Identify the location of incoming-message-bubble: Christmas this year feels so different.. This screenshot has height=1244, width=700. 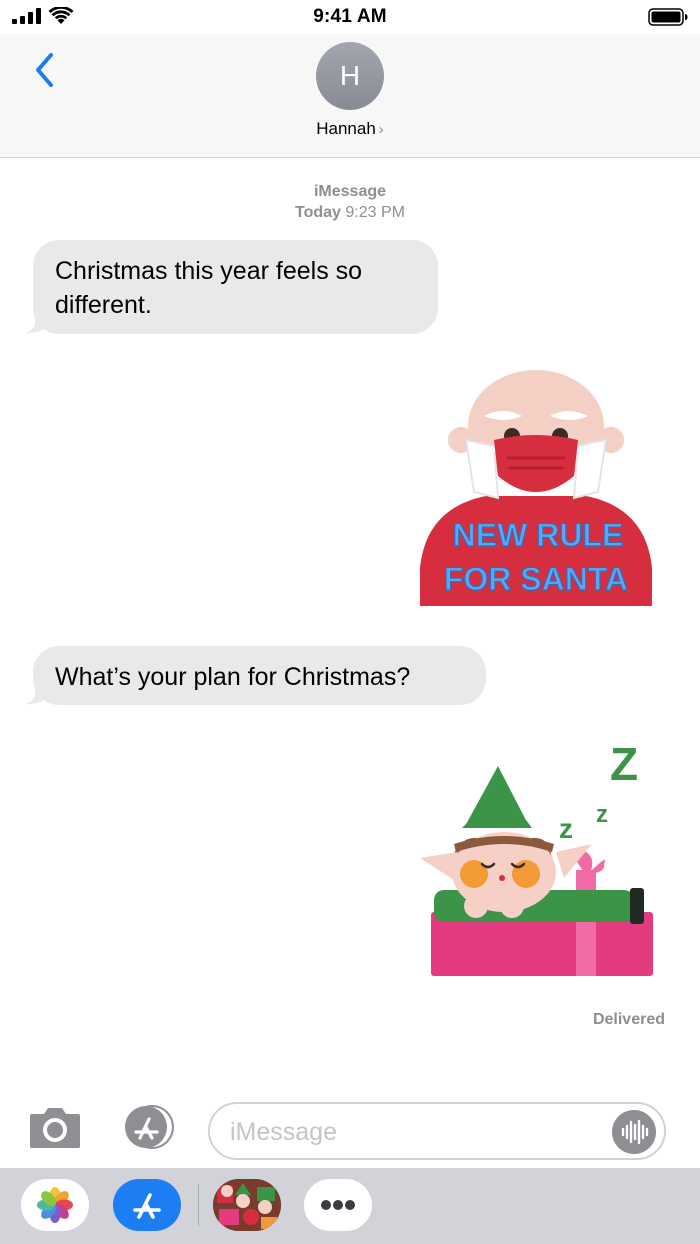
(231, 287).